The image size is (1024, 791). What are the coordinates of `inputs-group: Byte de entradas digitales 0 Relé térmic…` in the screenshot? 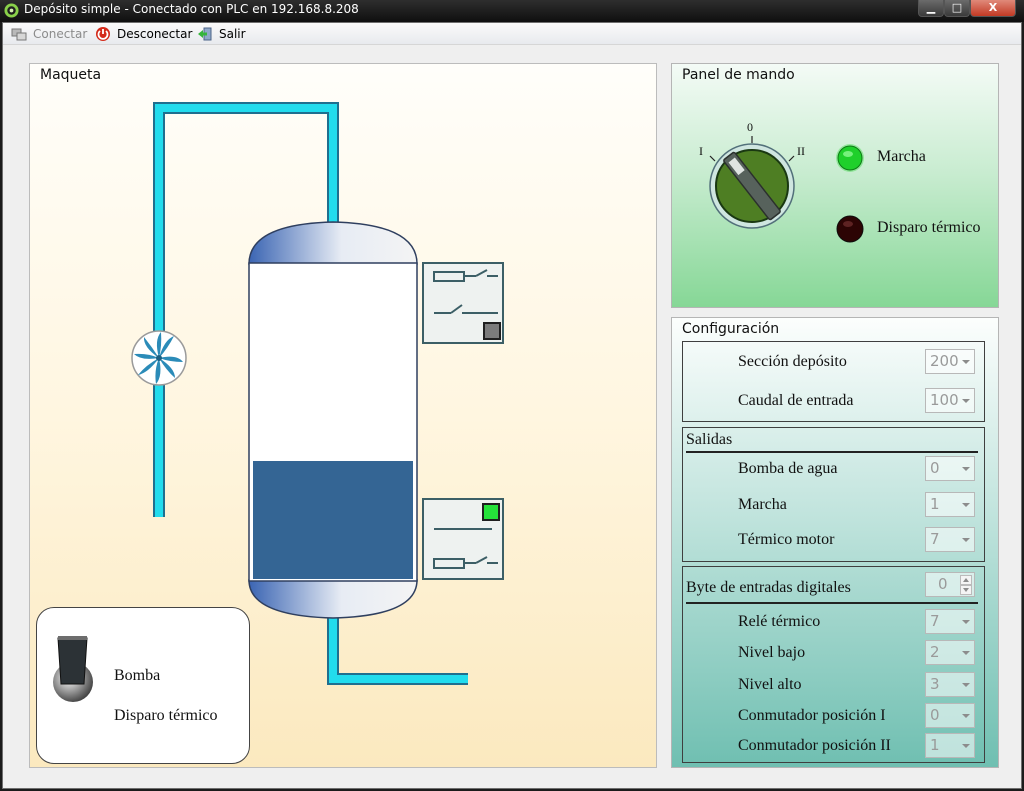 It's located at (833, 664).